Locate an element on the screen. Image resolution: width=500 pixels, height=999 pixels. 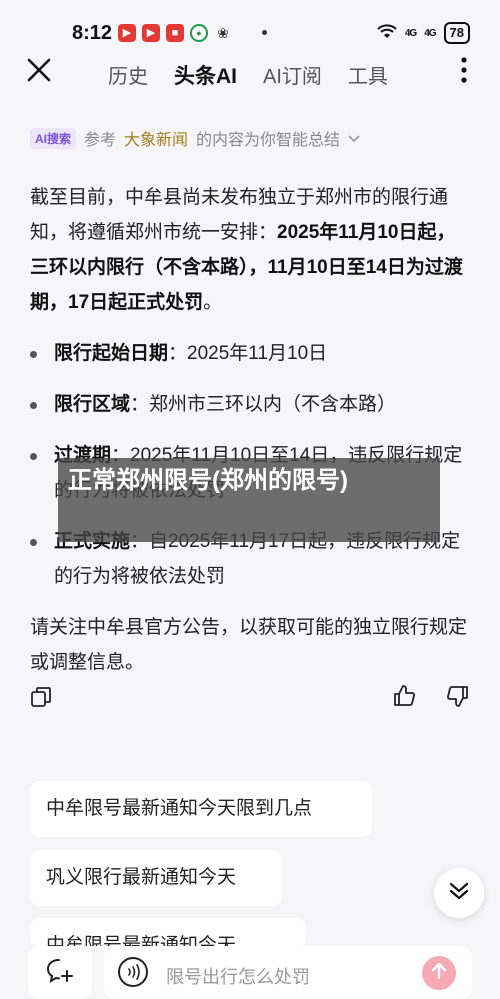
source-line: AI搜索 参考 大象新闻 的内容为你智能总结 is located at coordinates (195, 138).